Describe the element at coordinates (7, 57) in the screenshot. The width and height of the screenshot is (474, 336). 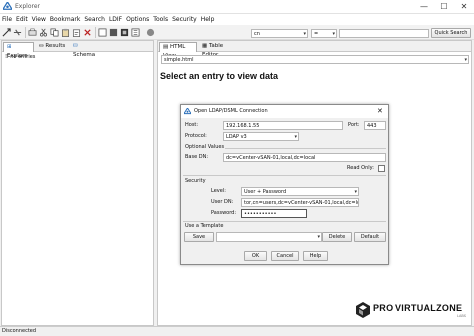
I see `tree-node-icon: ⠿` at that location.